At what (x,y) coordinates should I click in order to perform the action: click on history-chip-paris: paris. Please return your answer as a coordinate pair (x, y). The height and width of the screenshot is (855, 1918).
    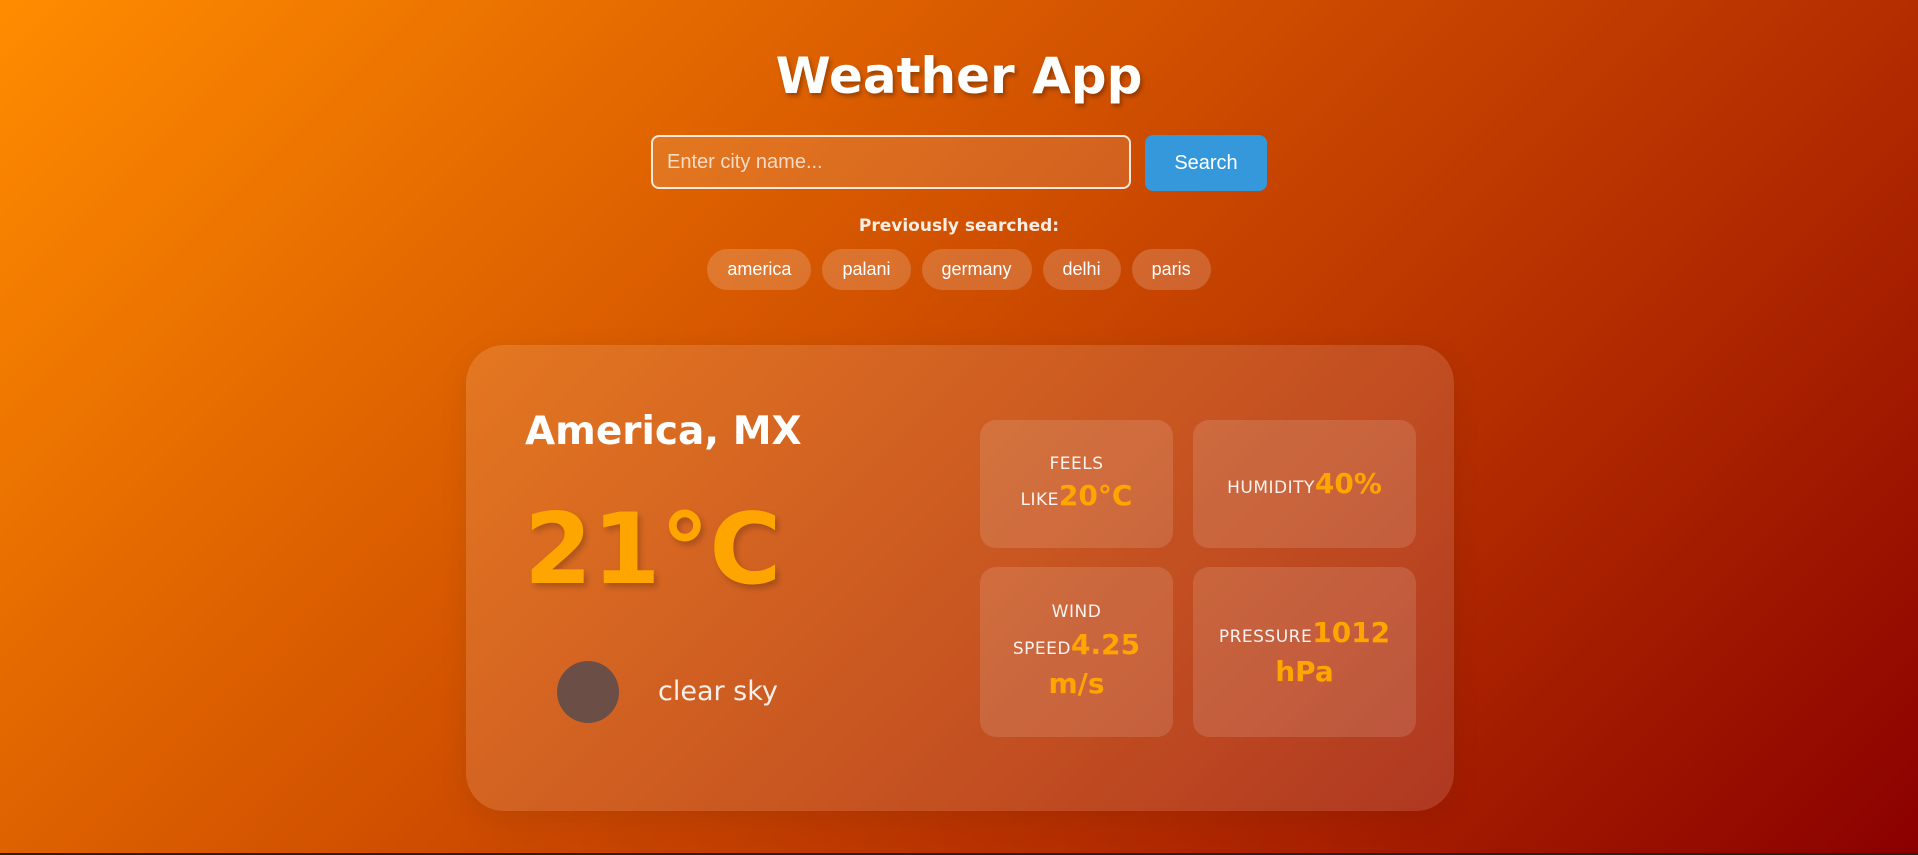
    Looking at the image, I should click on (1171, 269).